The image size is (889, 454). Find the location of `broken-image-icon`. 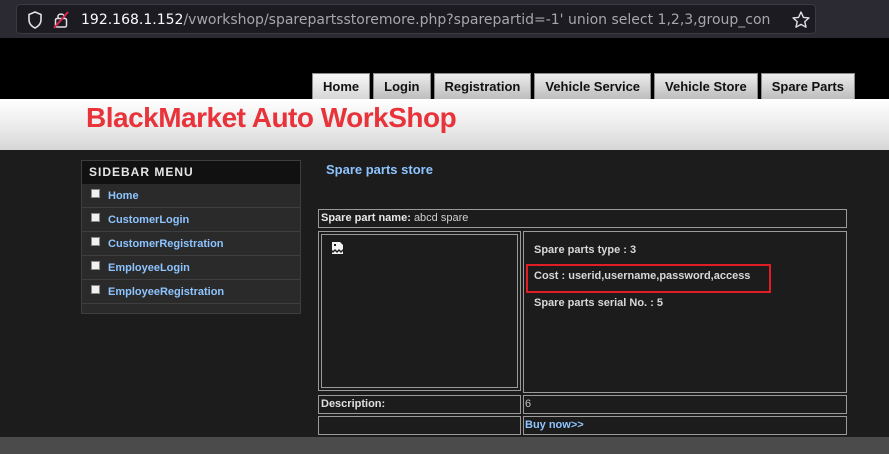

broken-image-icon is located at coordinates (337, 248).